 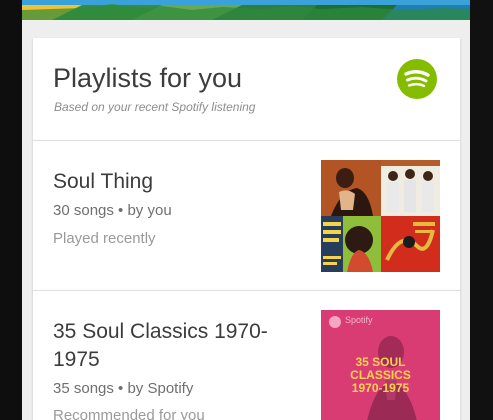 I want to click on album-collage-image, so click(x=380, y=216).